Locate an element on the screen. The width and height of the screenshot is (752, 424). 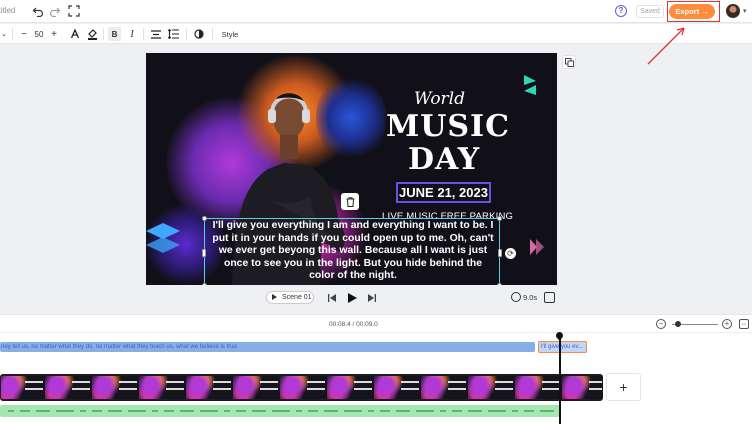
skip-back-icon is located at coordinates (332, 297).